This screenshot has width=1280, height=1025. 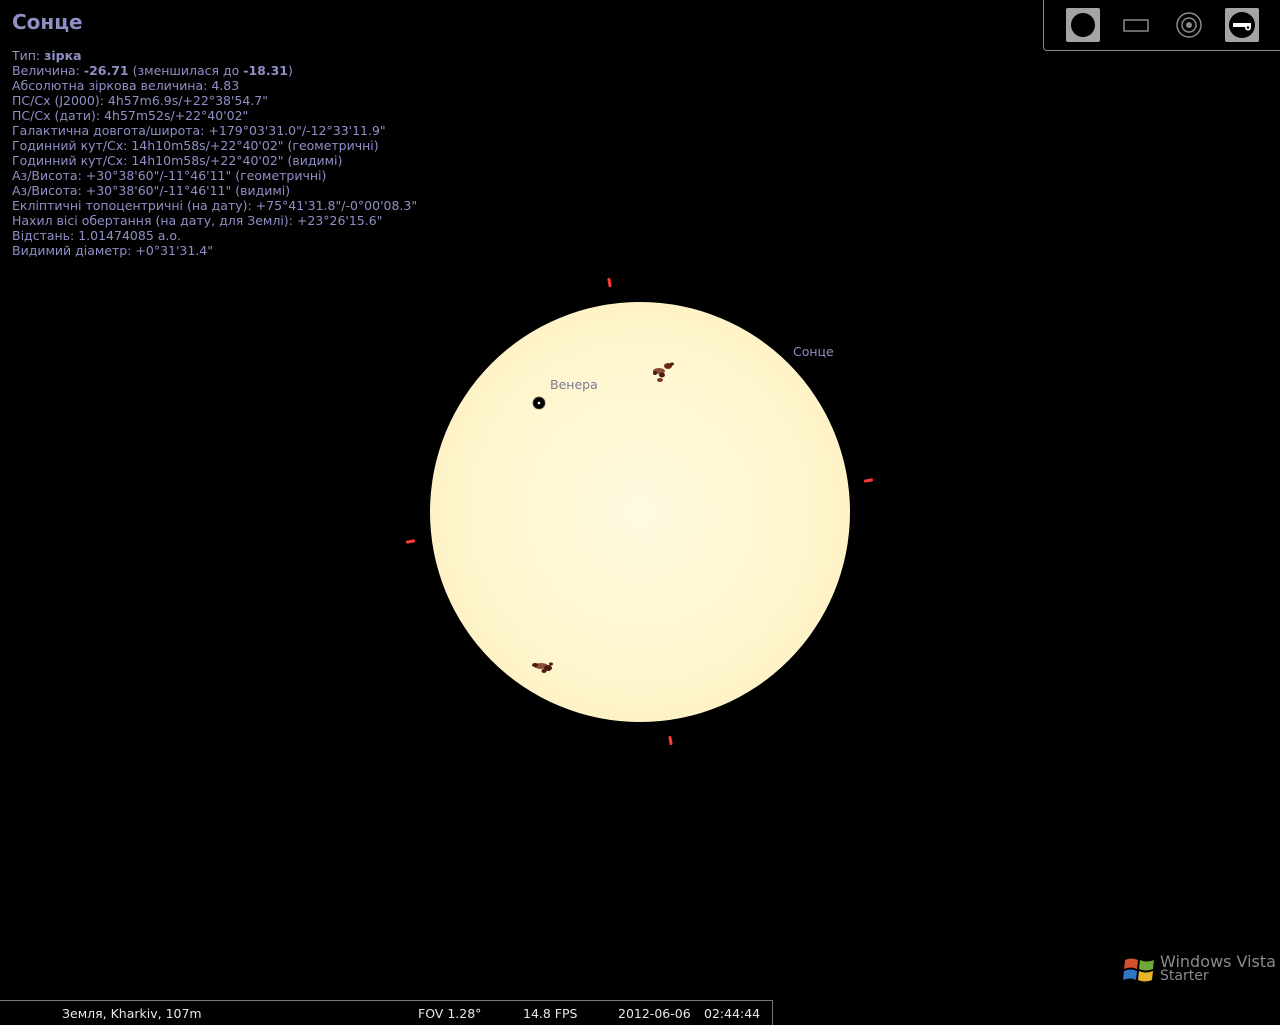 What do you see at coordinates (450, 1013) in the screenshot?
I see `fov-text: FOV 1.28°` at bounding box center [450, 1013].